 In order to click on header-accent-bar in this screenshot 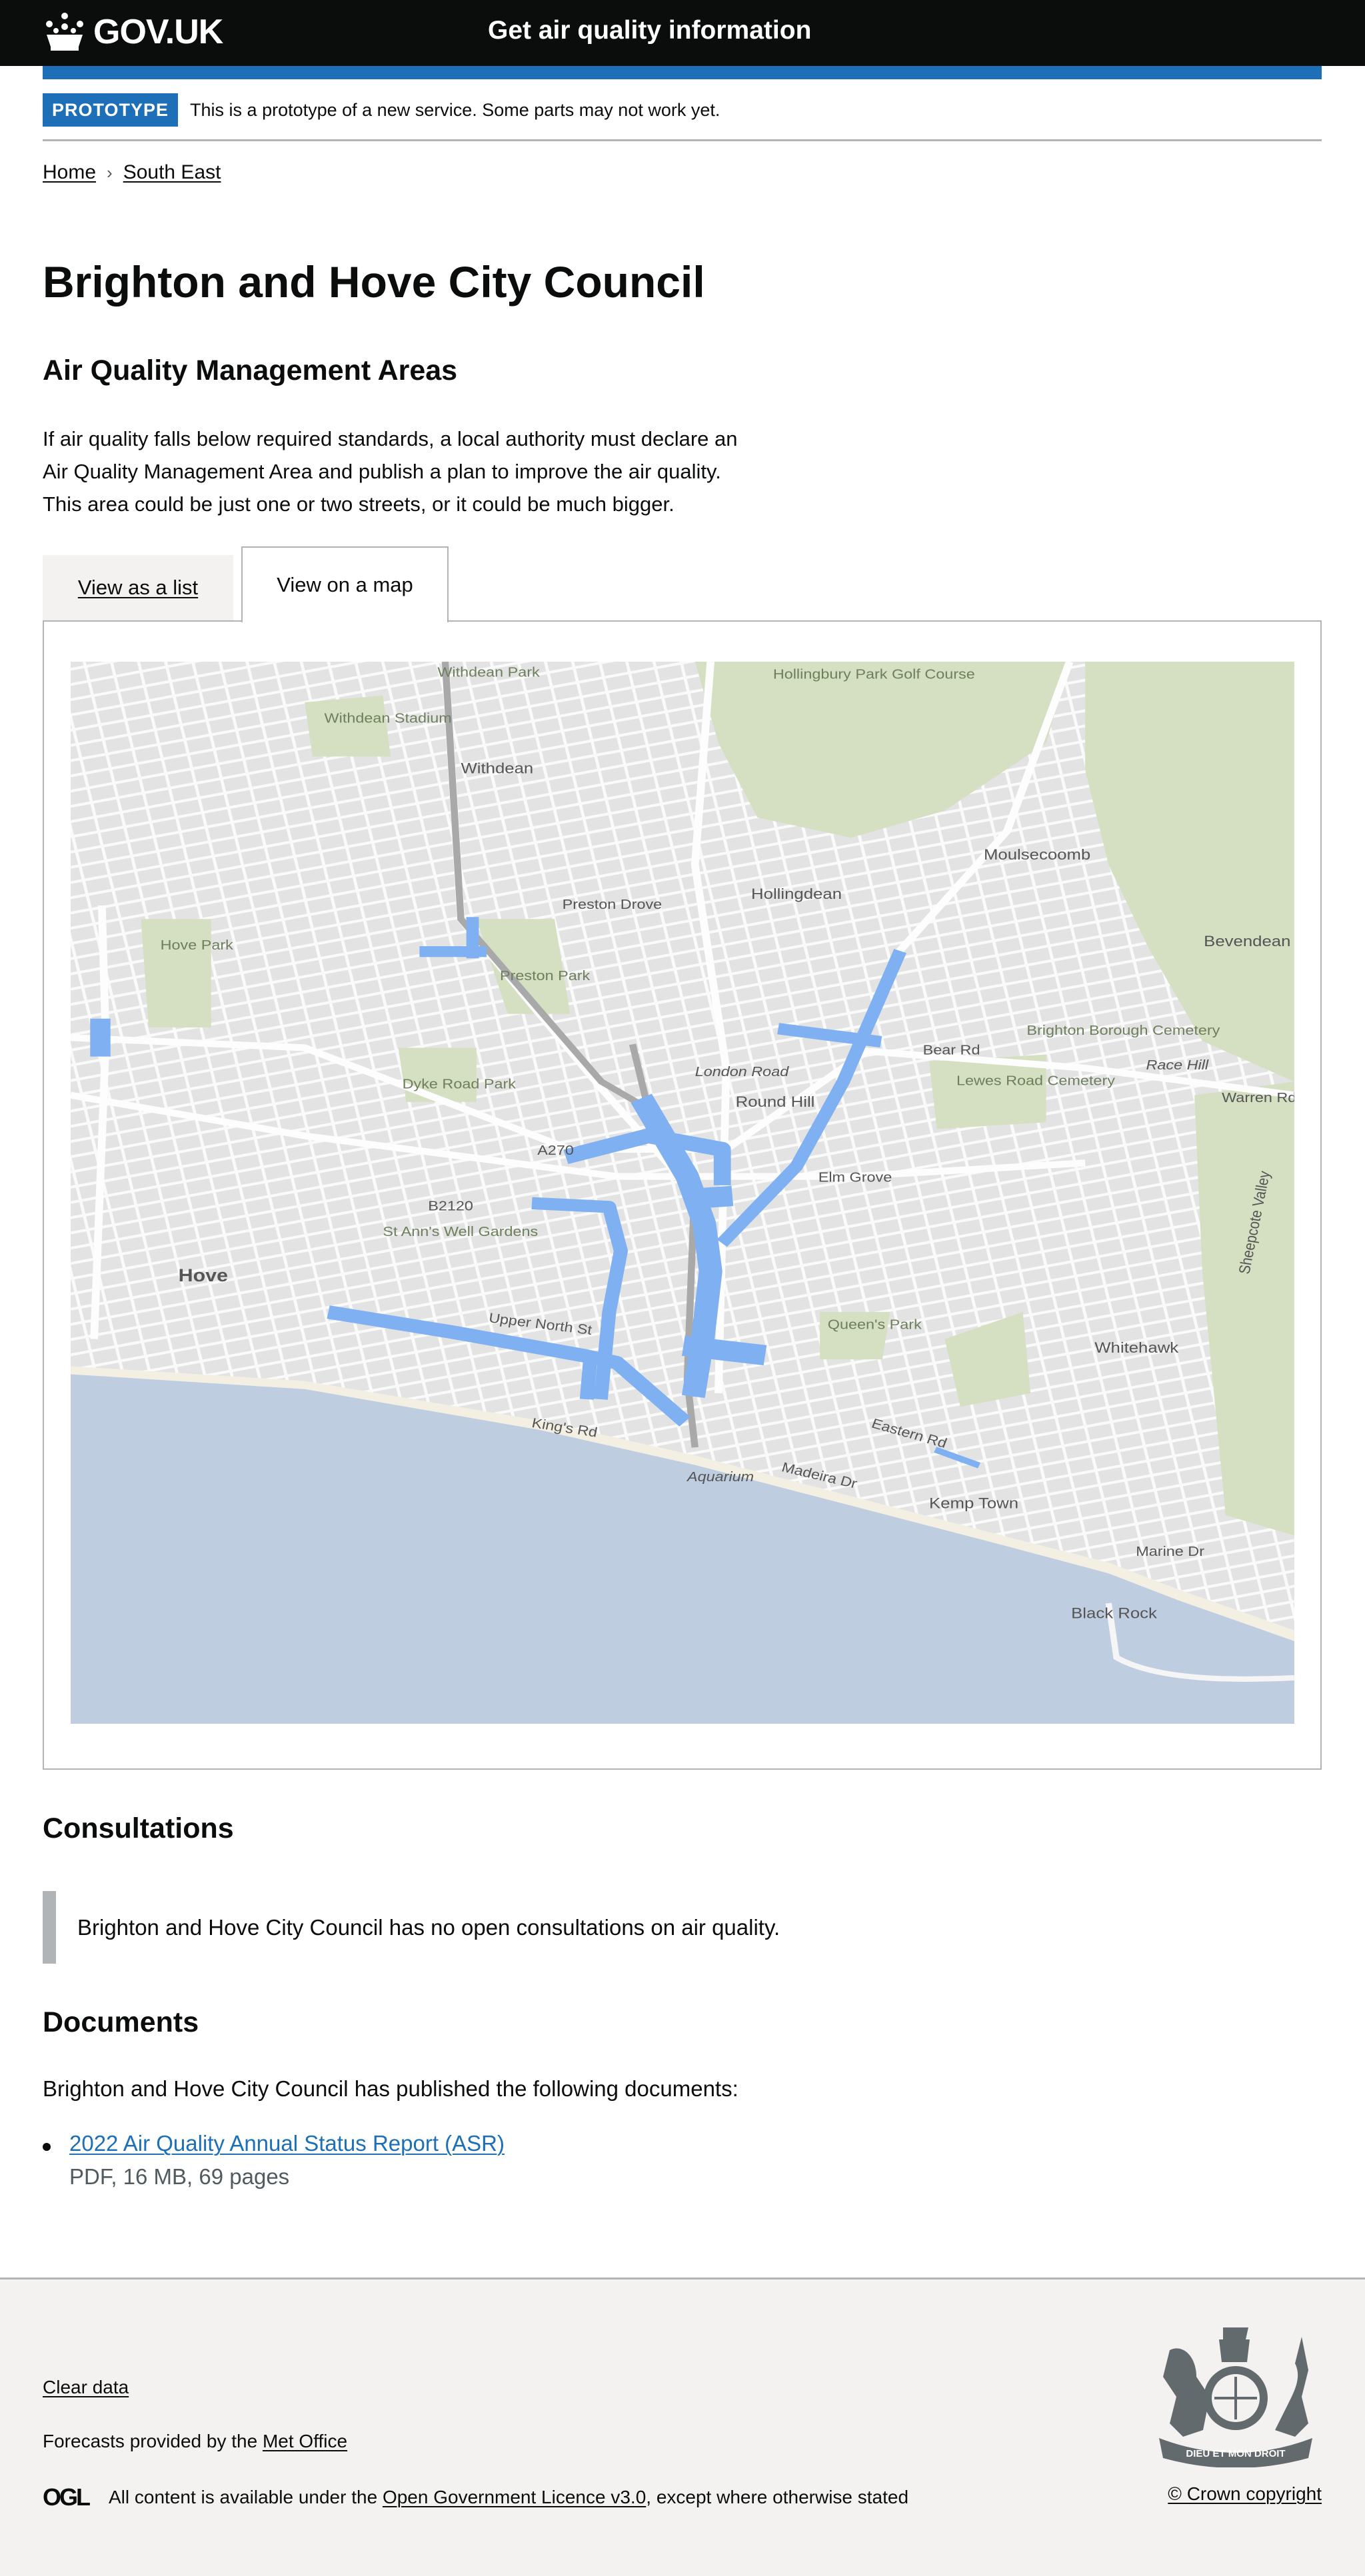, I will do `click(682, 72)`.